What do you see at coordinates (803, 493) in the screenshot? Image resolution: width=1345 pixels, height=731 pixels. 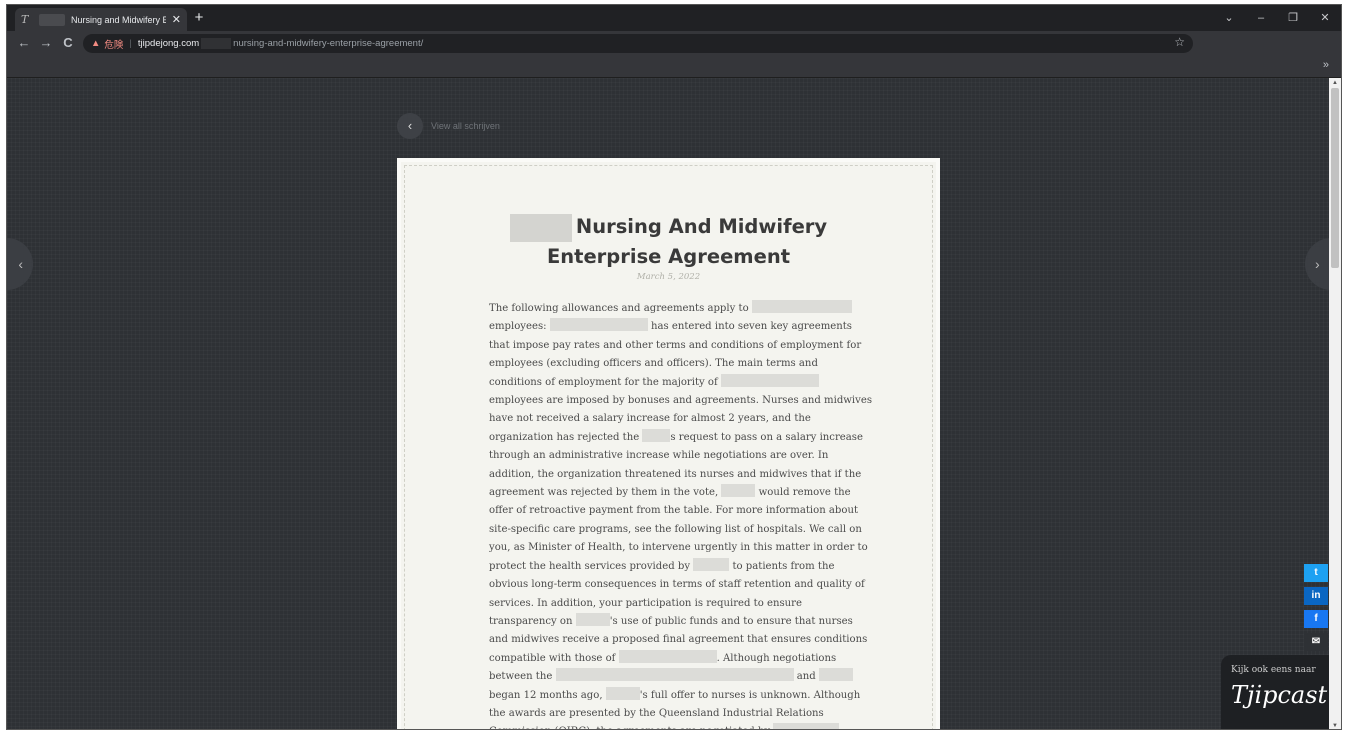 I see `body-text-segment: would remove the` at bounding box center [803, 493].